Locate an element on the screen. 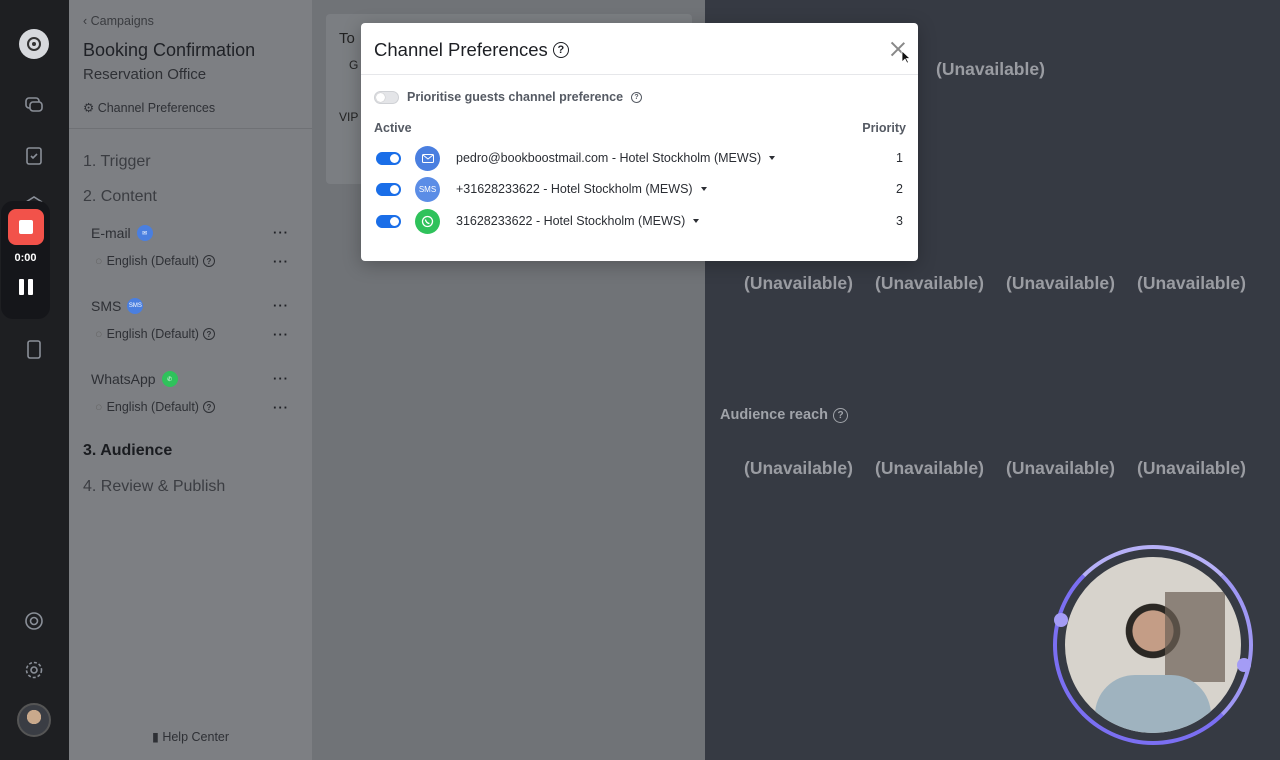  to-label: To is located at coordinates (347, 38).